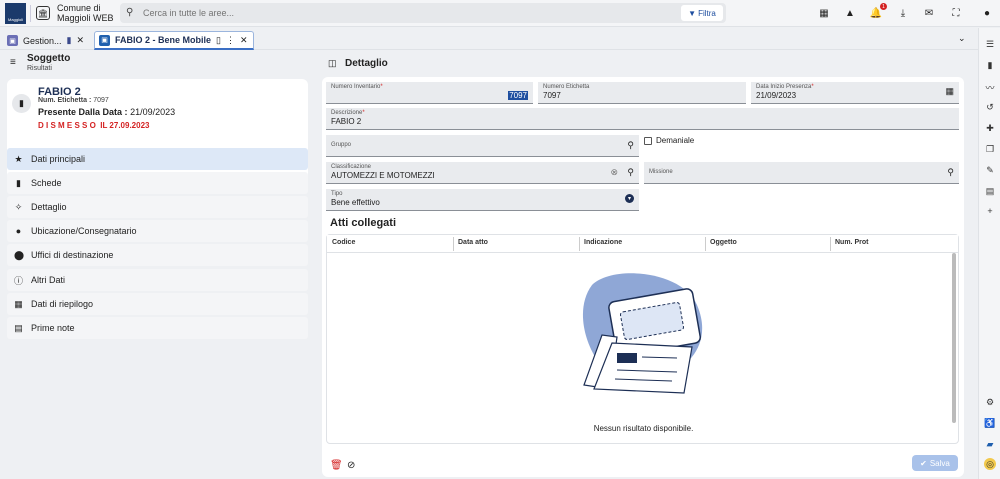 This screenshot has height=479, width=1000. I want to click on attachment-icon: ⊘, so click(351, 465).